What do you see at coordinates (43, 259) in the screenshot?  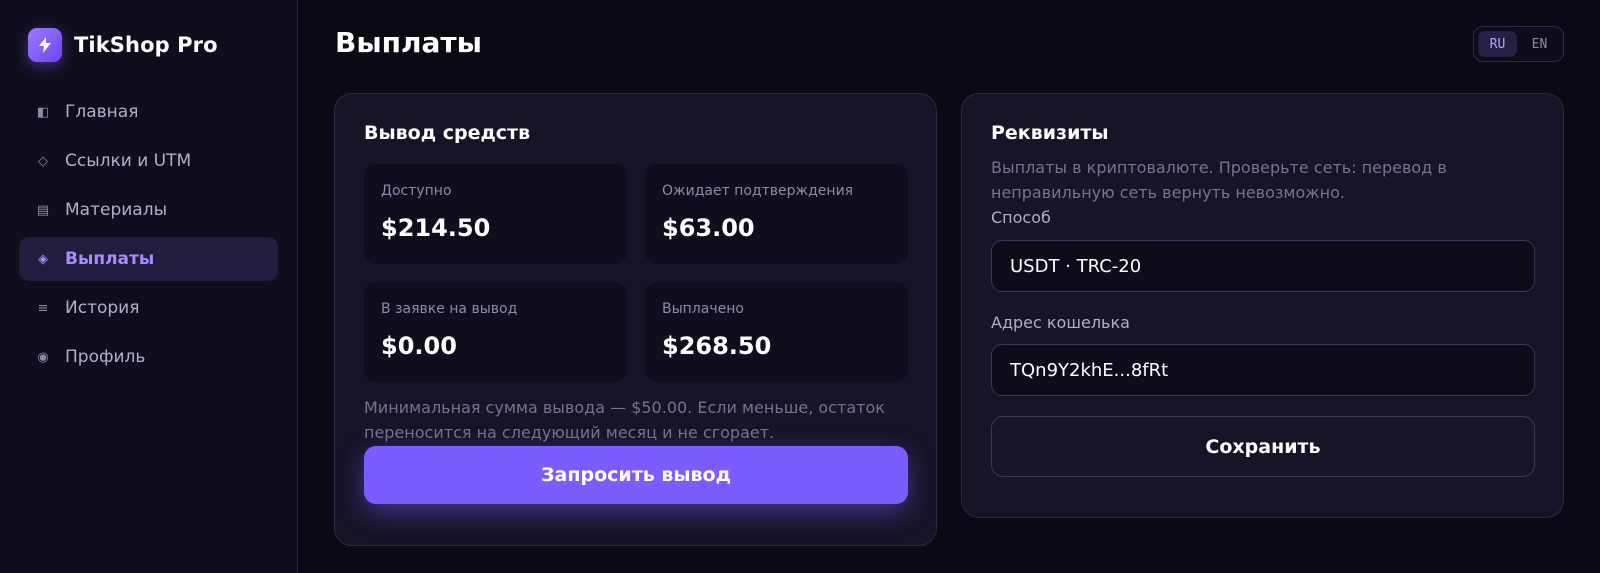 I see `payouts-icon: ◈` at bounding box center [43, 259].